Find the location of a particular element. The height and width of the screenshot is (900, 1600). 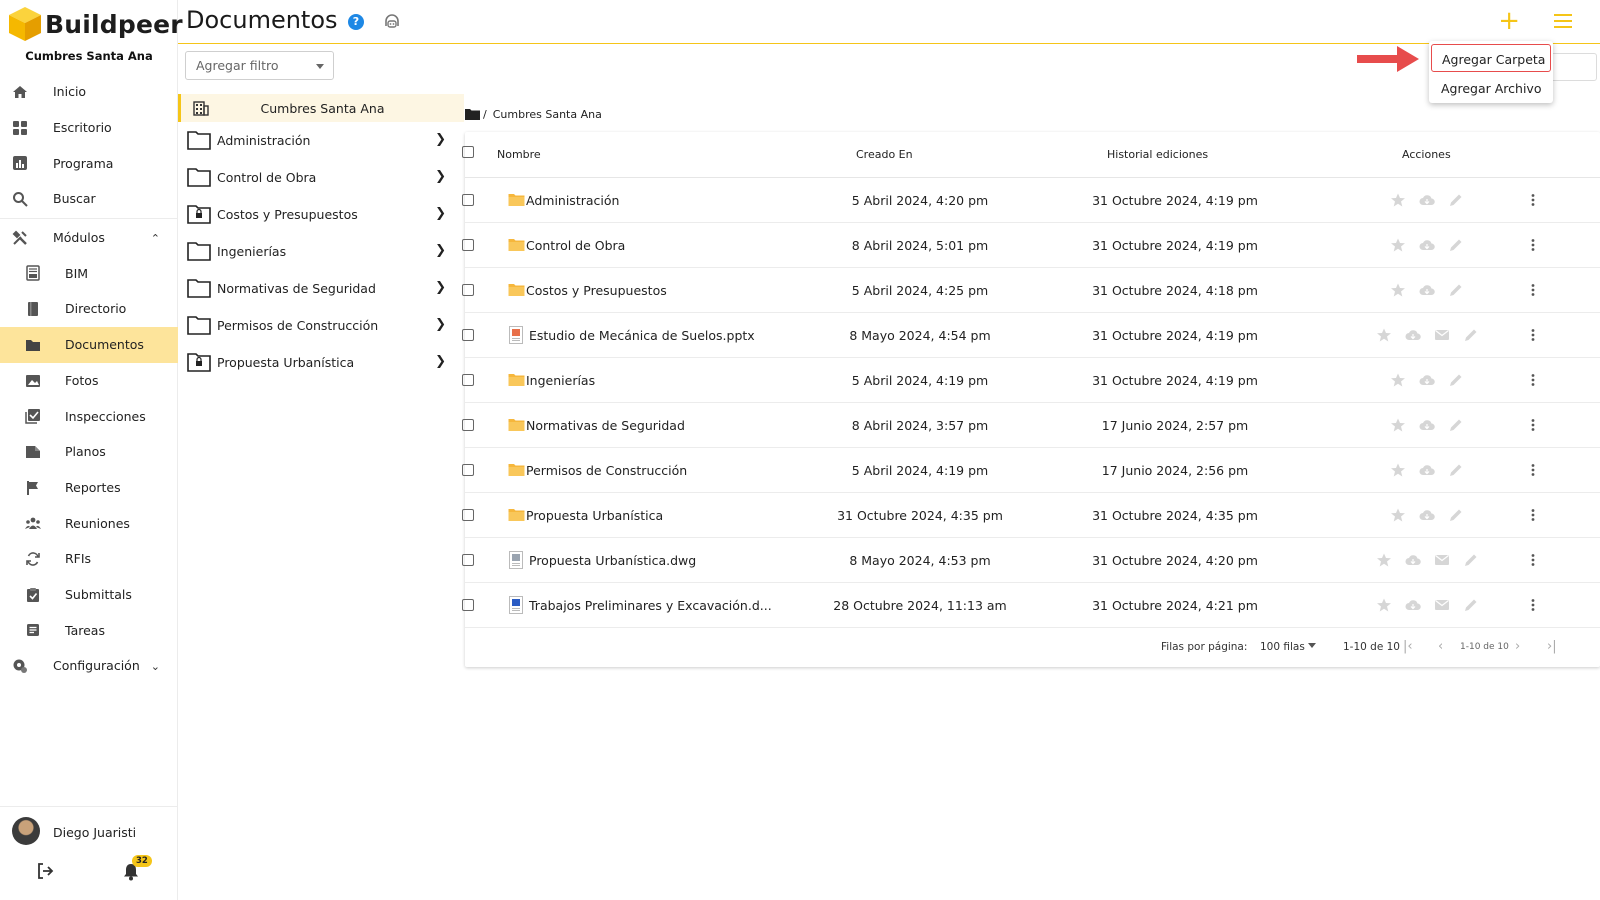

filter-select: Agregar filtro is located at coordinates (259, 65).